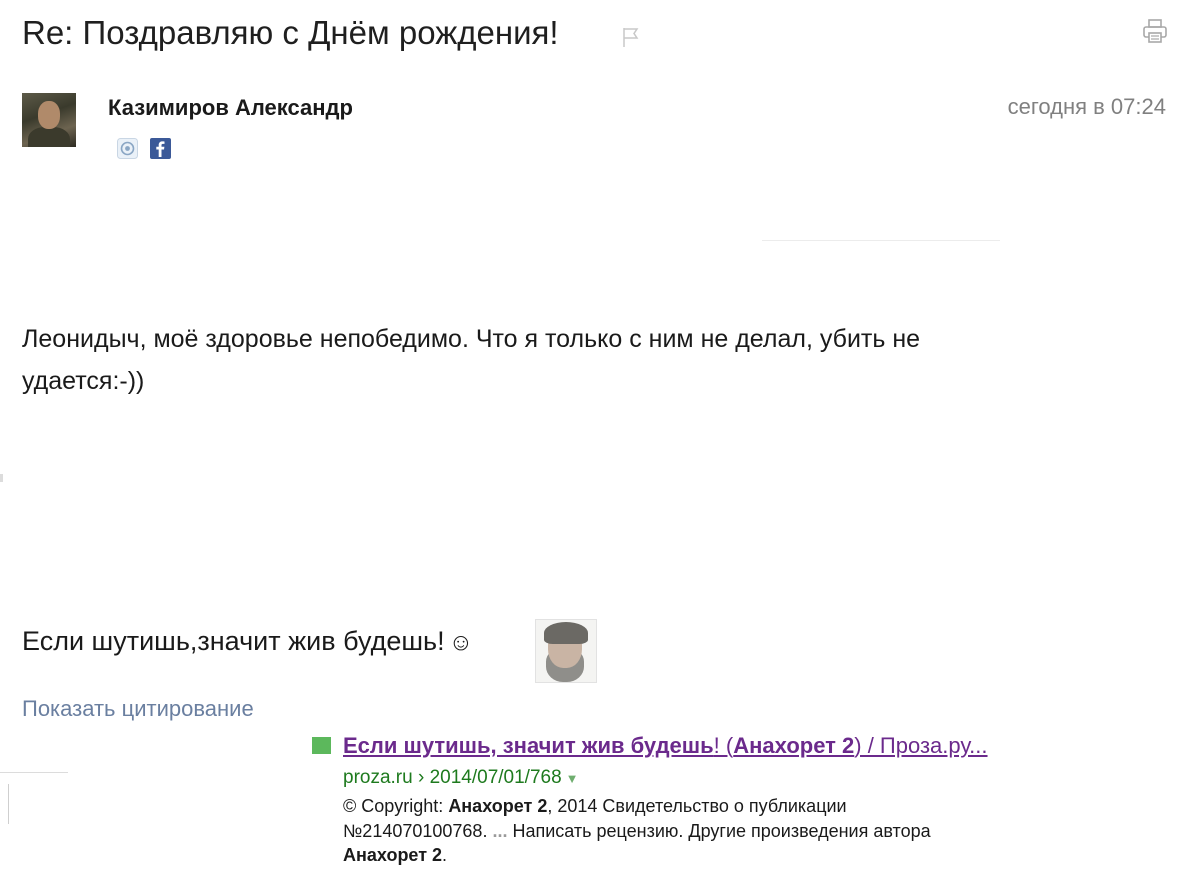 This screenshot has width=1186, height=896. I want to click on show-quote-link: Показать цитирование, so click(138, 709).